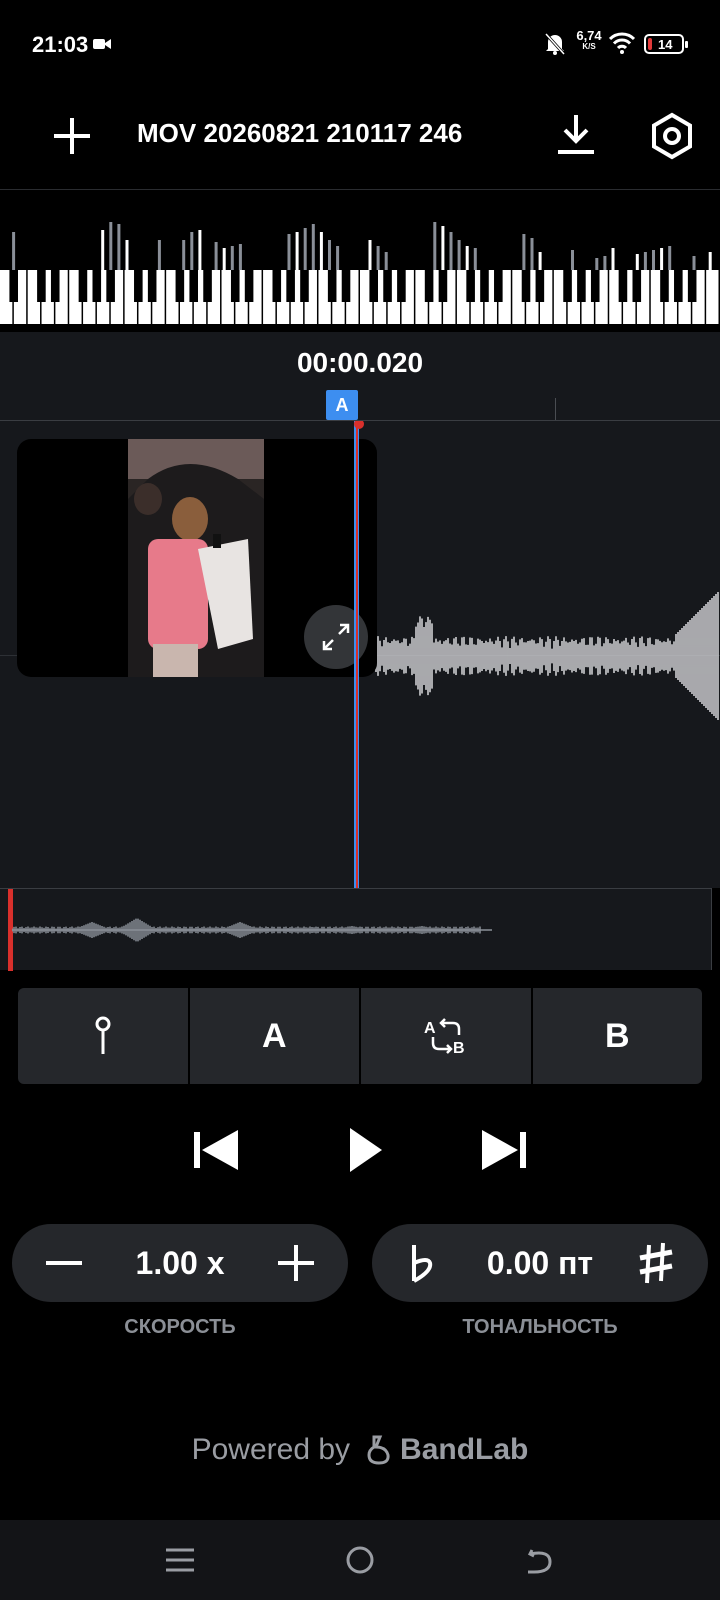  I want to click on wifi-icon, so click(622, 43).